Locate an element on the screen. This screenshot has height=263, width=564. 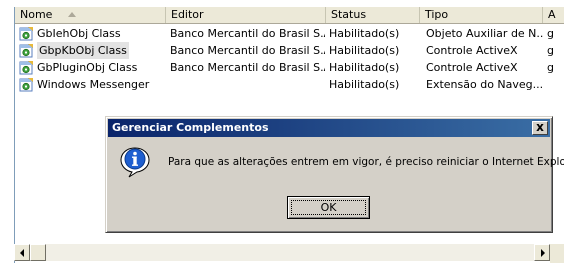
information-icon is located at coordinates (135, 162).